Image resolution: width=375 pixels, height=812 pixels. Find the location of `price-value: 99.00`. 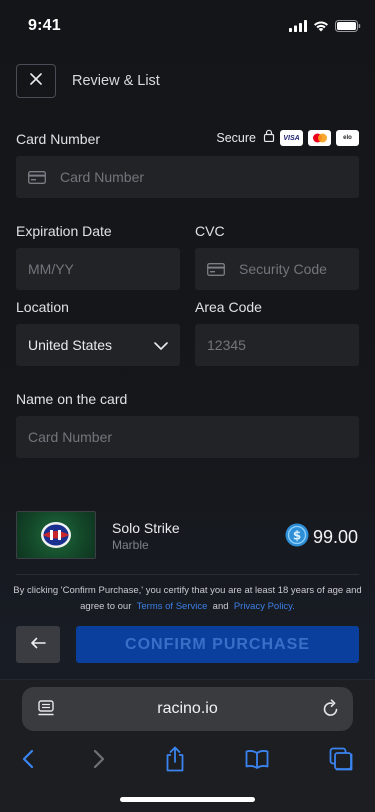

price-value: 99.00 is located at coordinates (335, 537).